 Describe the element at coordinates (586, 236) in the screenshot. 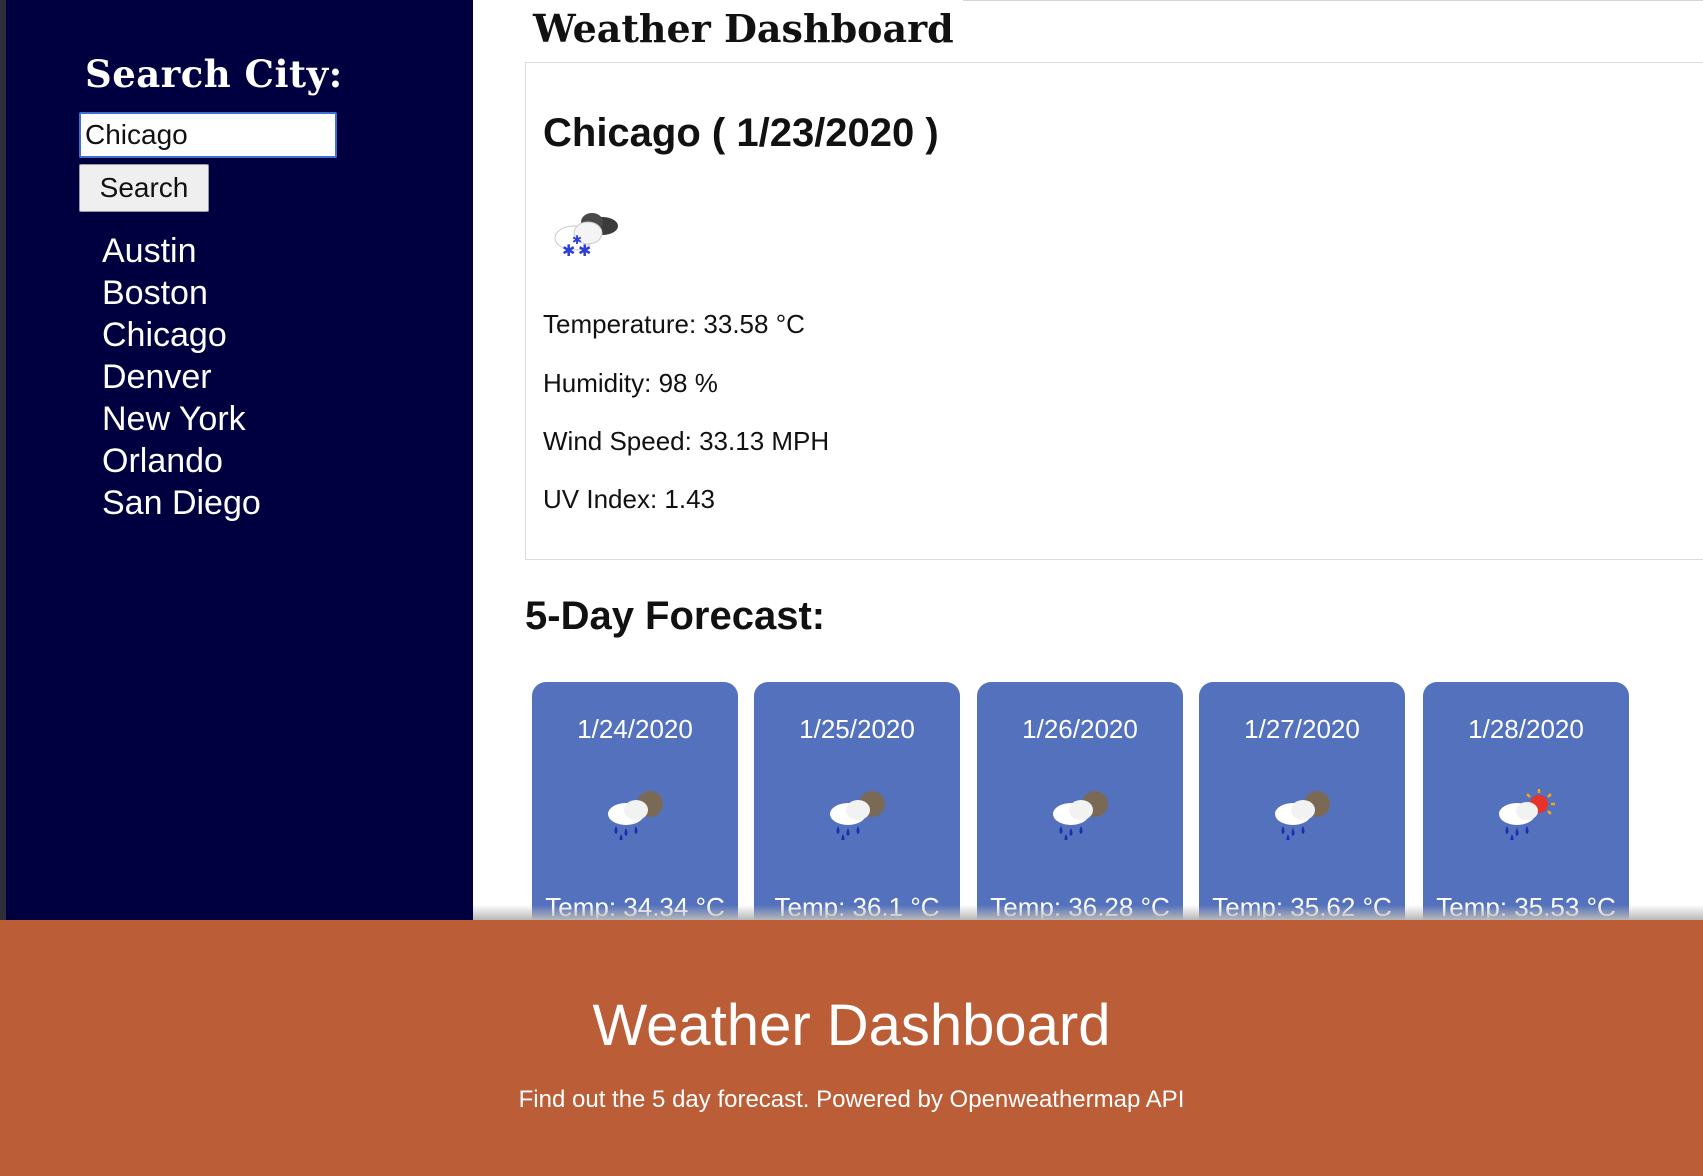

I see `snow-cloud-icon: ✱ ✱ ✱` at that location.